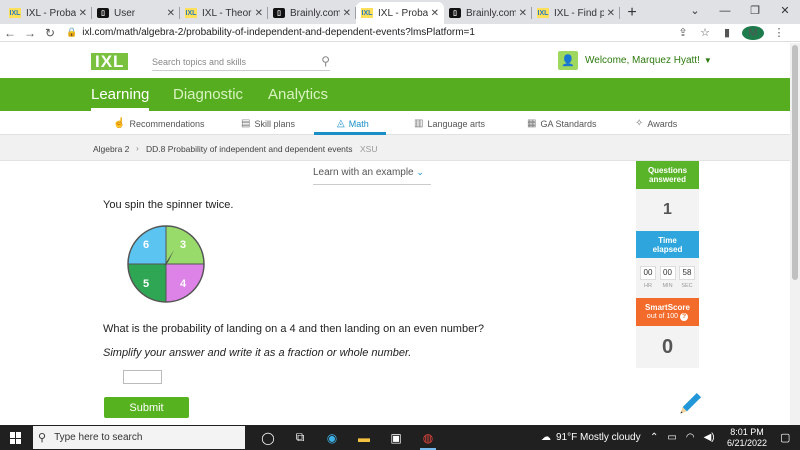 This screenshot has height=450, width=800. I want to click on subnav-label: Awards, so click(662, 123).